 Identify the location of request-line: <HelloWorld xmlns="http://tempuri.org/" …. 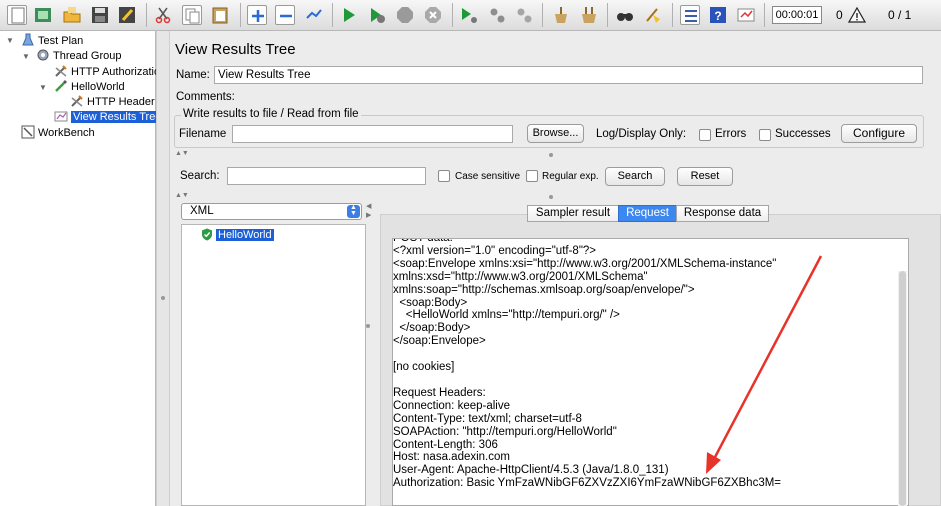
(506, 315).